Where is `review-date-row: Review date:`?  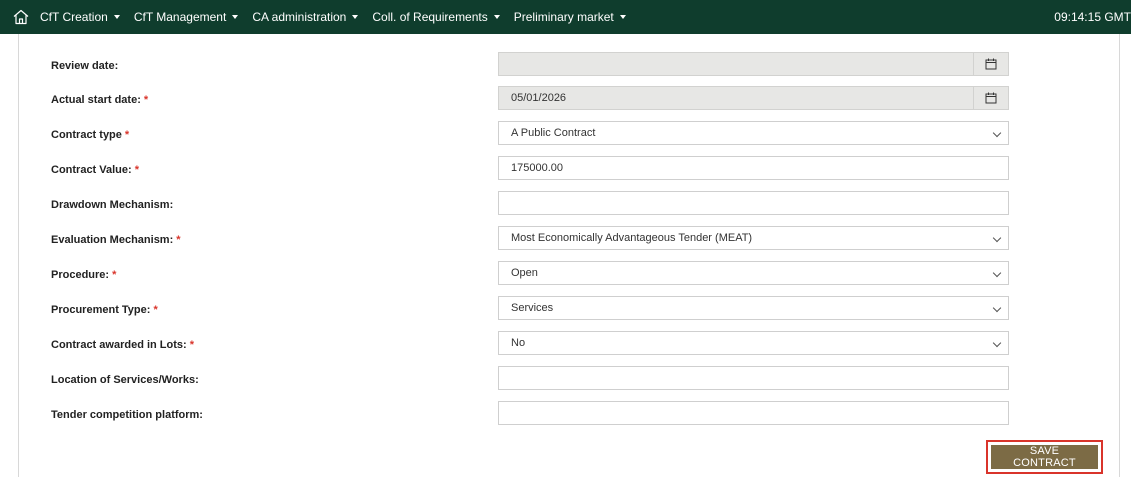 review-date-row: Review date: is located at coordinates (569, 68).